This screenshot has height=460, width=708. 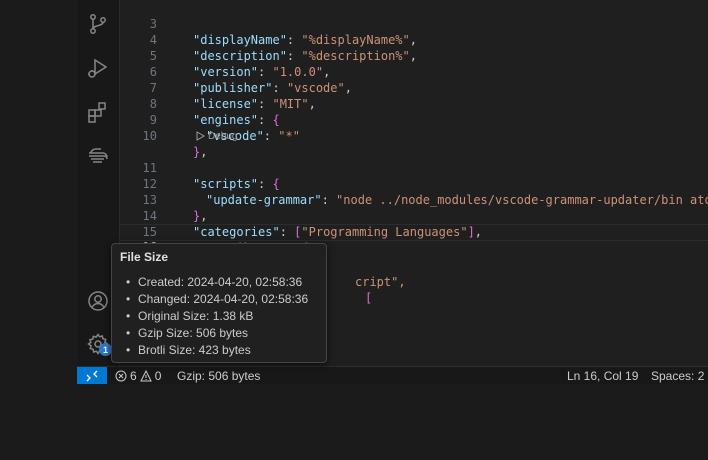 What do you see at coordinates (223, 136) in the screenshot?
I see `codelens-label: Debug` at bounding box center [223, 136].